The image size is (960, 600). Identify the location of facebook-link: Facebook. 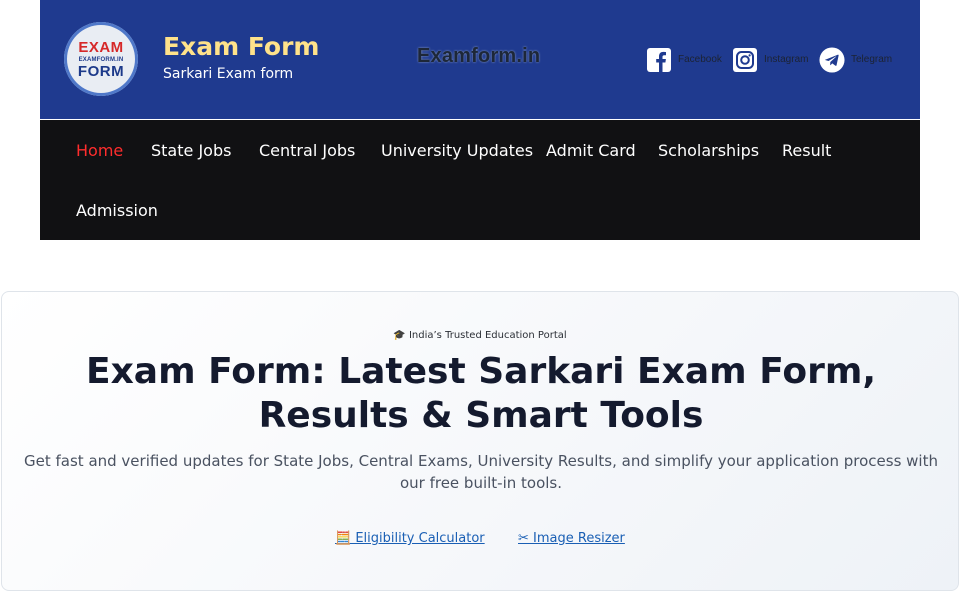
(684, 59).